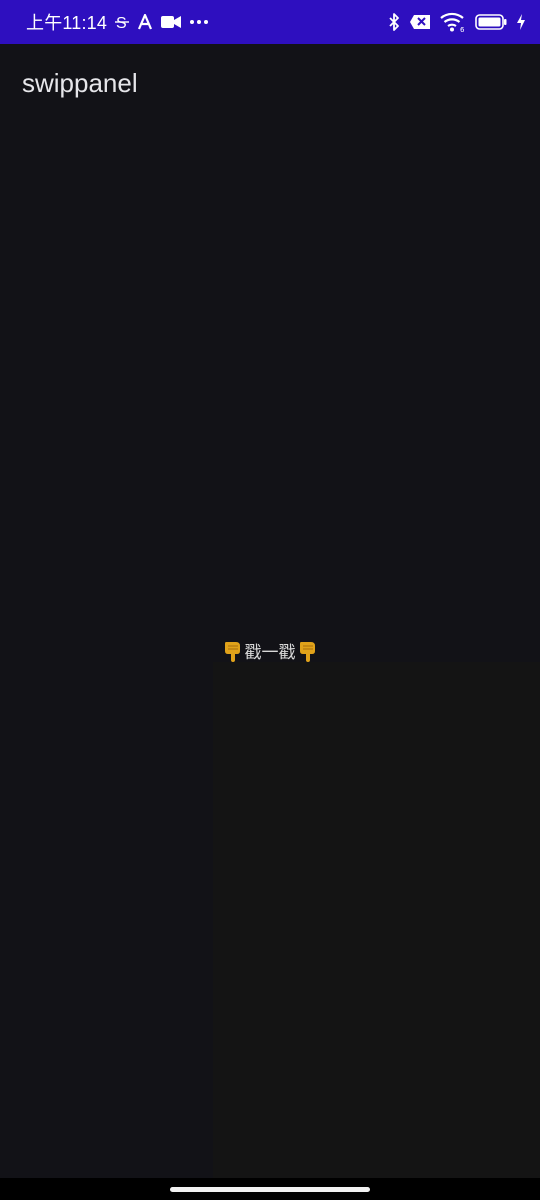 The height and width of the screenshot is (1200, 540). Describe the element at coordinates (270, 22) in the screenshot. I see `status-bar: 上午11:14 S 6` at that location.